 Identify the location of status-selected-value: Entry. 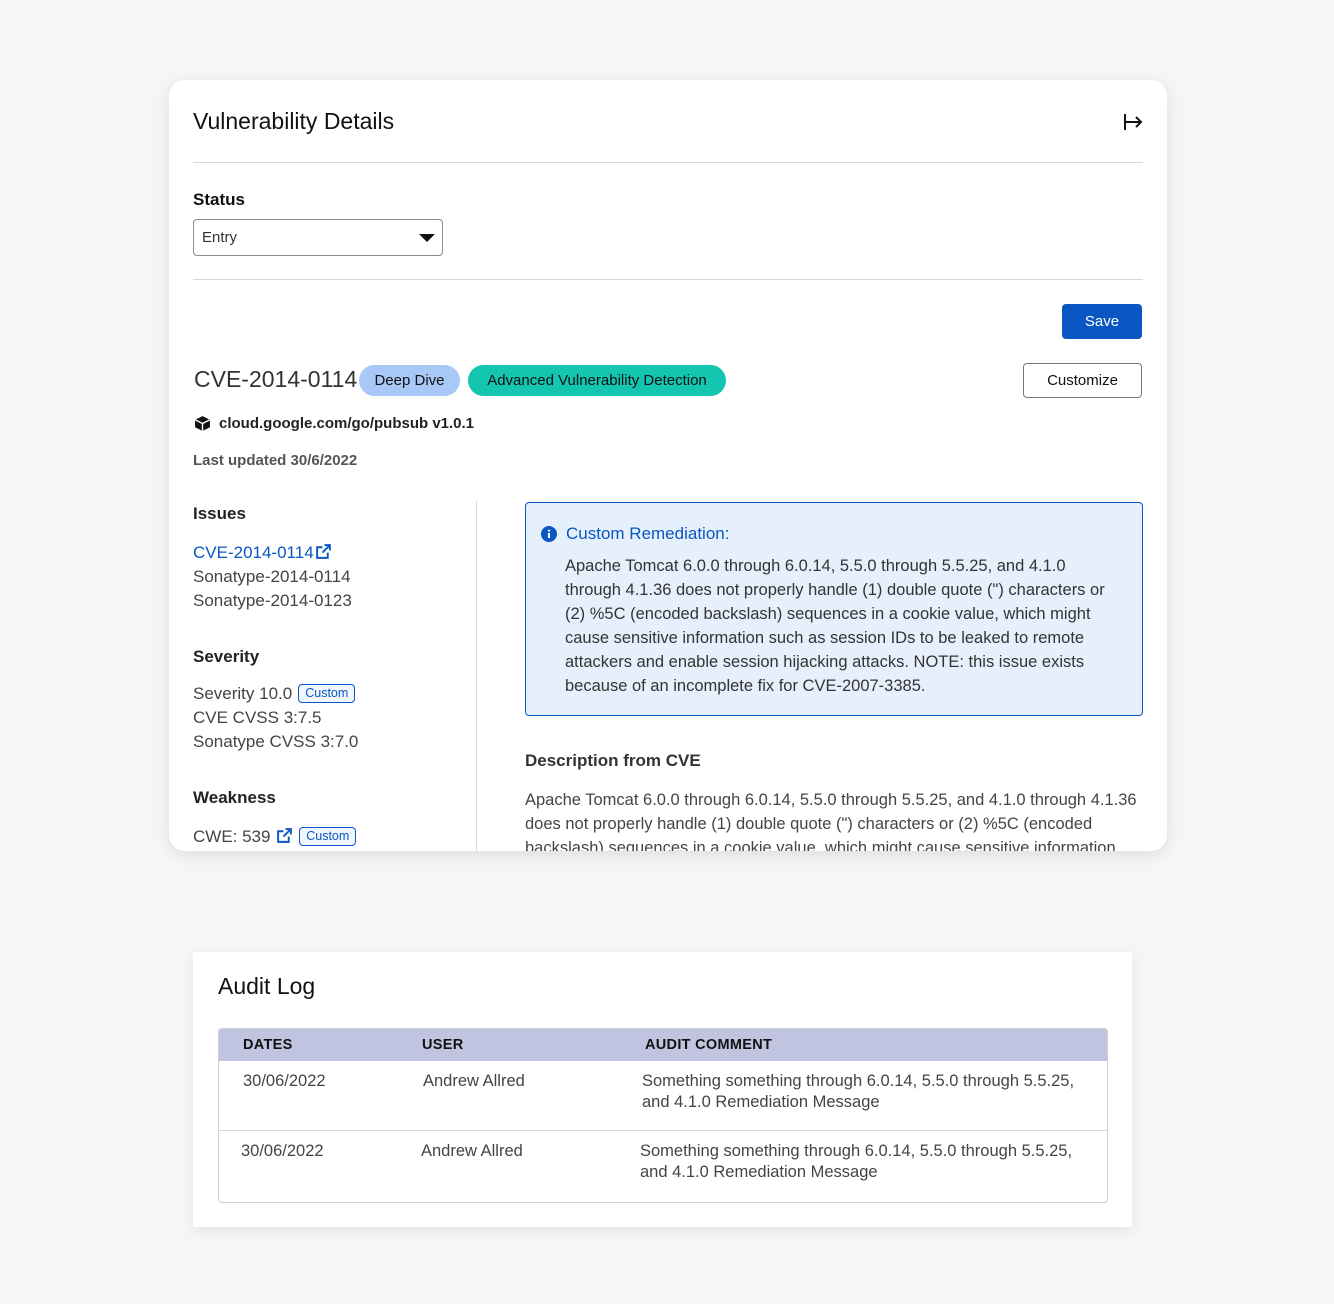
(220, 237).